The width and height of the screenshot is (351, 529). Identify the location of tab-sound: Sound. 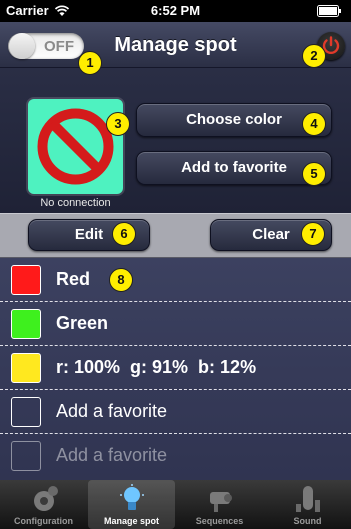
(307, 504).